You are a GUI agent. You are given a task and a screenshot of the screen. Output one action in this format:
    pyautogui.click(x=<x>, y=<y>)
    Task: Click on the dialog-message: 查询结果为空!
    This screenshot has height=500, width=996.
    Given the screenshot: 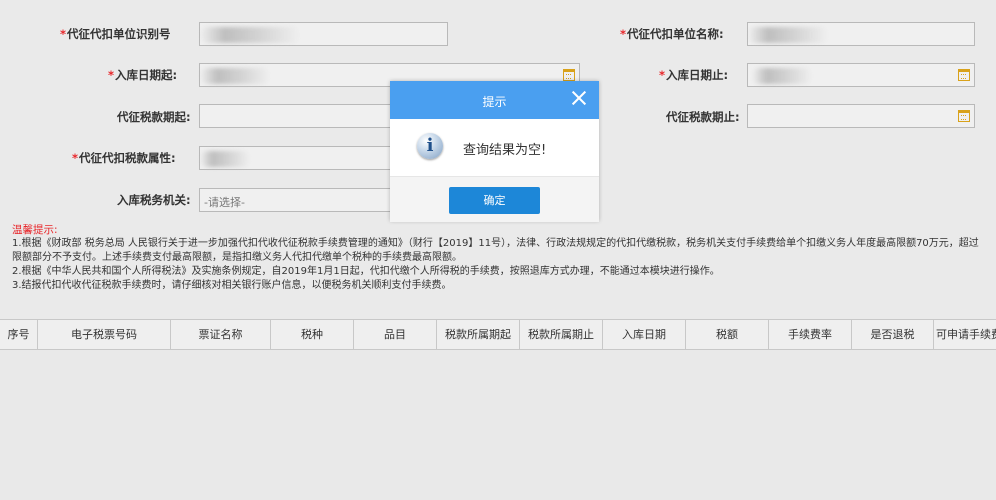 What is the action you would take?
    pyautogui.click(x=505, y=150)
    